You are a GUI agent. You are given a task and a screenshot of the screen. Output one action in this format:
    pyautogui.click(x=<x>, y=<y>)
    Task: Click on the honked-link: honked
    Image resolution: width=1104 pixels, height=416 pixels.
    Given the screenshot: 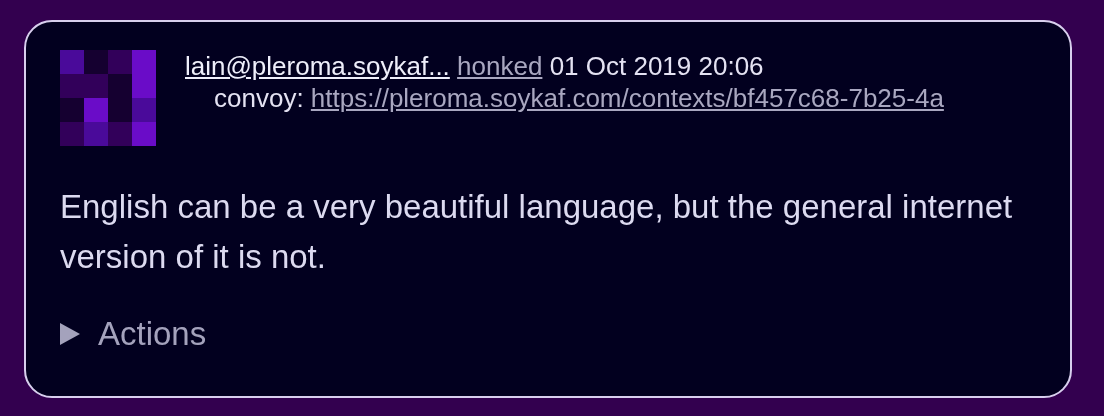 What is the action you would take?
    pyautogui.click(x=500, y=66)
    